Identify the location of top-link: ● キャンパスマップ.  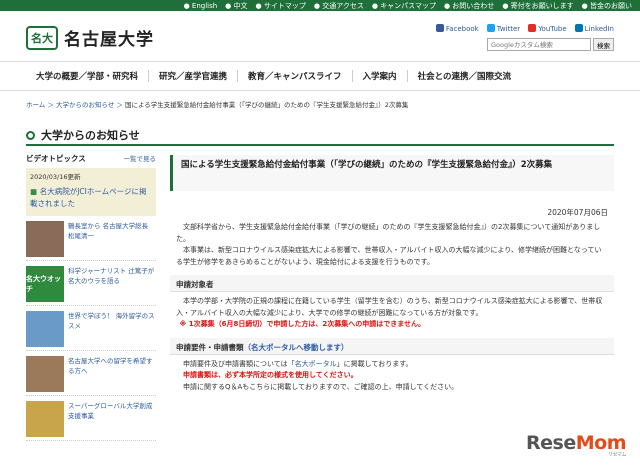
(404, 6).